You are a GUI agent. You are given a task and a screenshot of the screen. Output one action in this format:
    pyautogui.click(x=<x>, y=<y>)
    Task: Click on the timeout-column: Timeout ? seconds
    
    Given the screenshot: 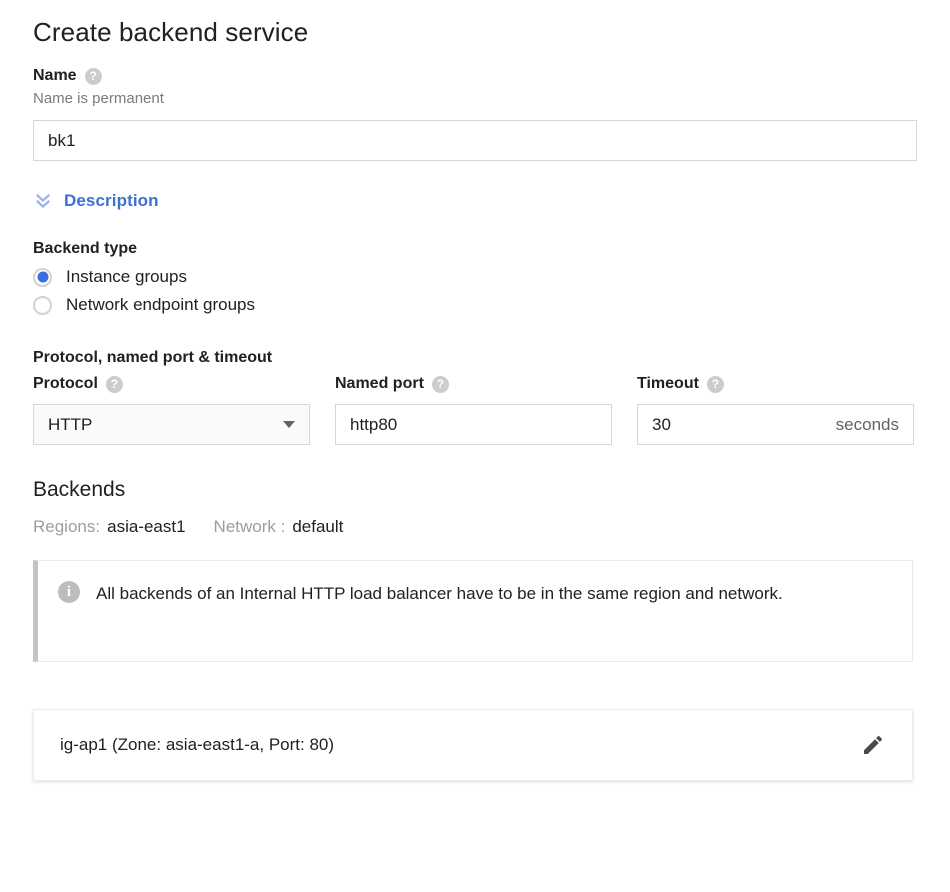 What is the action you would take?
    pyautogui.click(x=775, y=409)
    